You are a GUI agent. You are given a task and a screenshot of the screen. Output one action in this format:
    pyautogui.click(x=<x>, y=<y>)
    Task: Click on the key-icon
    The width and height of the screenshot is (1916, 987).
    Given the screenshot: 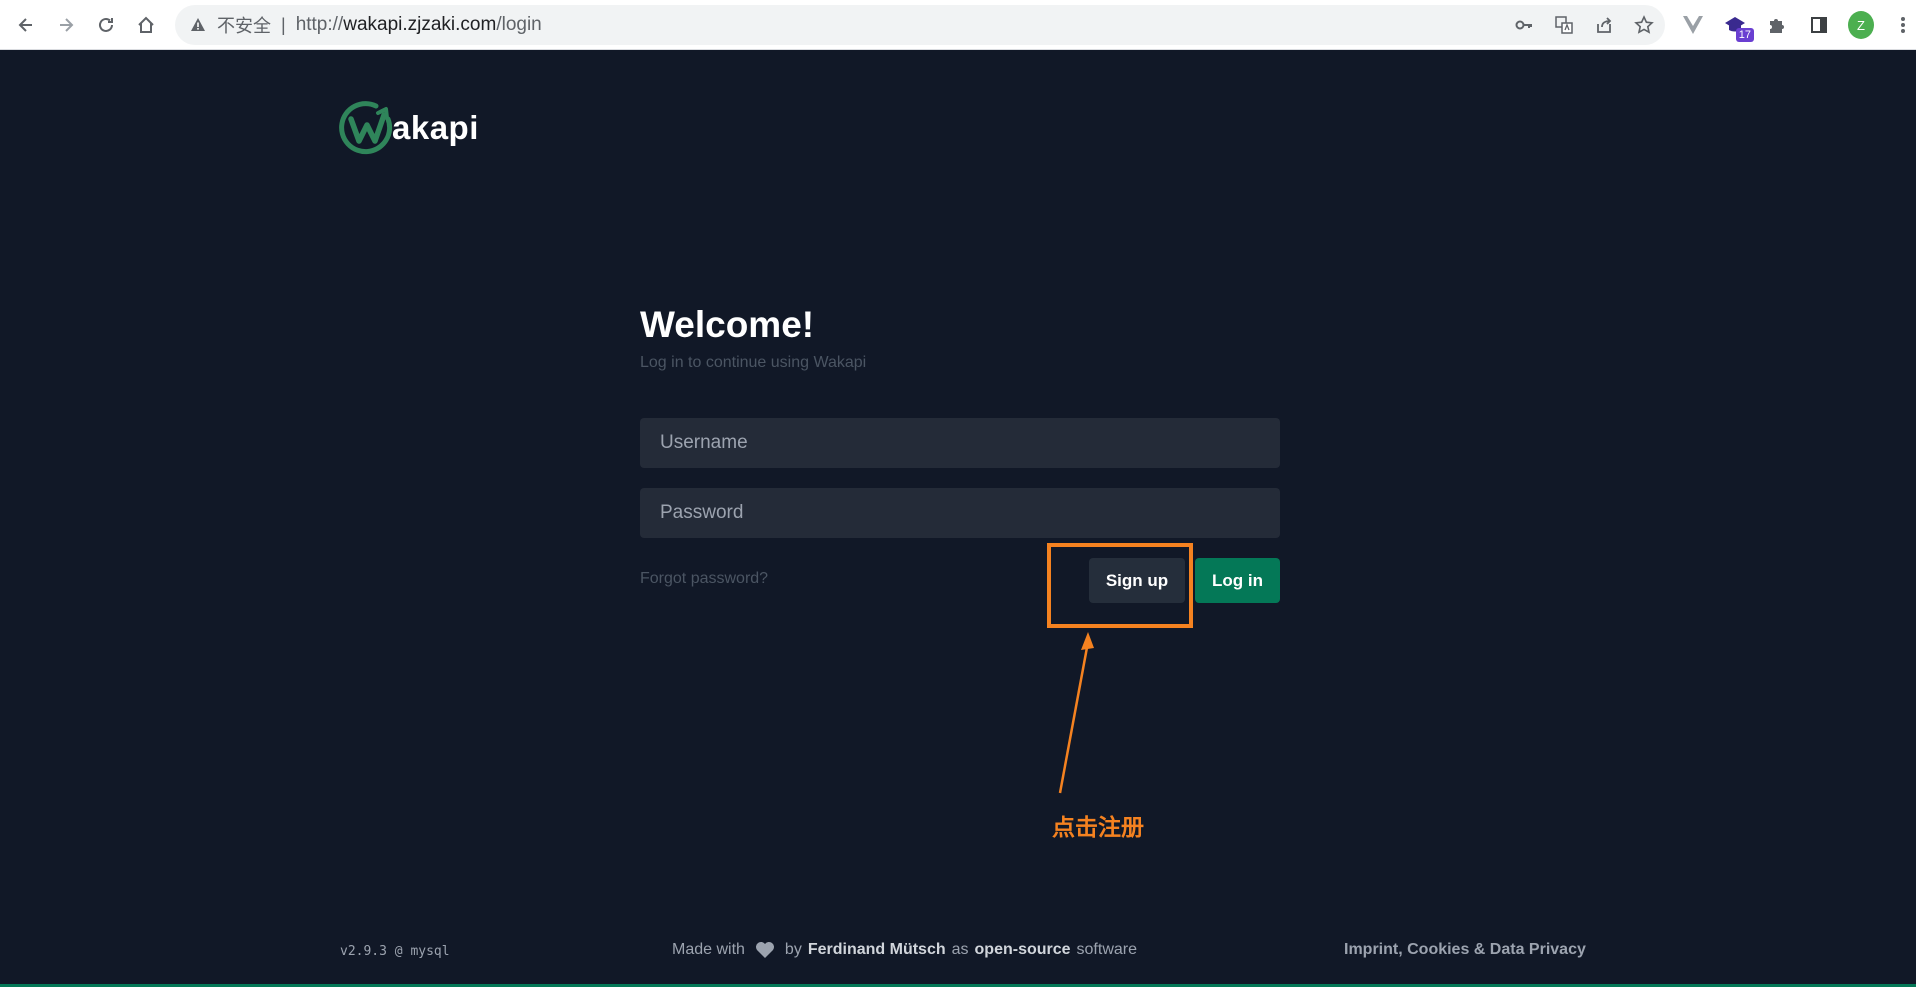 What is the action you would take?
    pyautogui.click(x=1524, y=25)
    